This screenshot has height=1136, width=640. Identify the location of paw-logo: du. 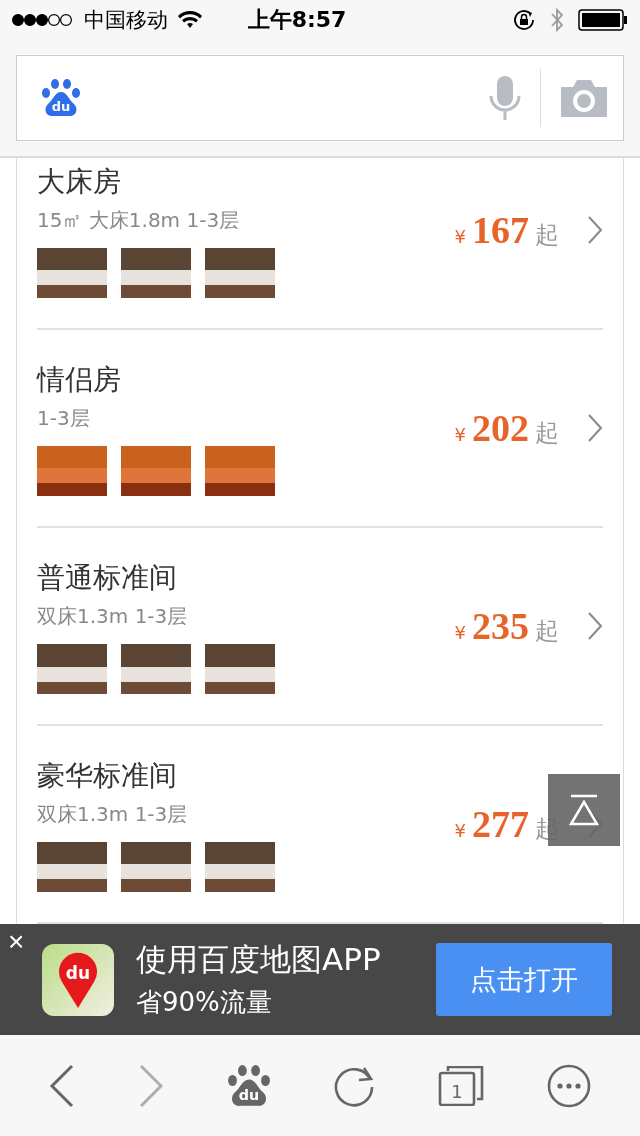
(61, 98).